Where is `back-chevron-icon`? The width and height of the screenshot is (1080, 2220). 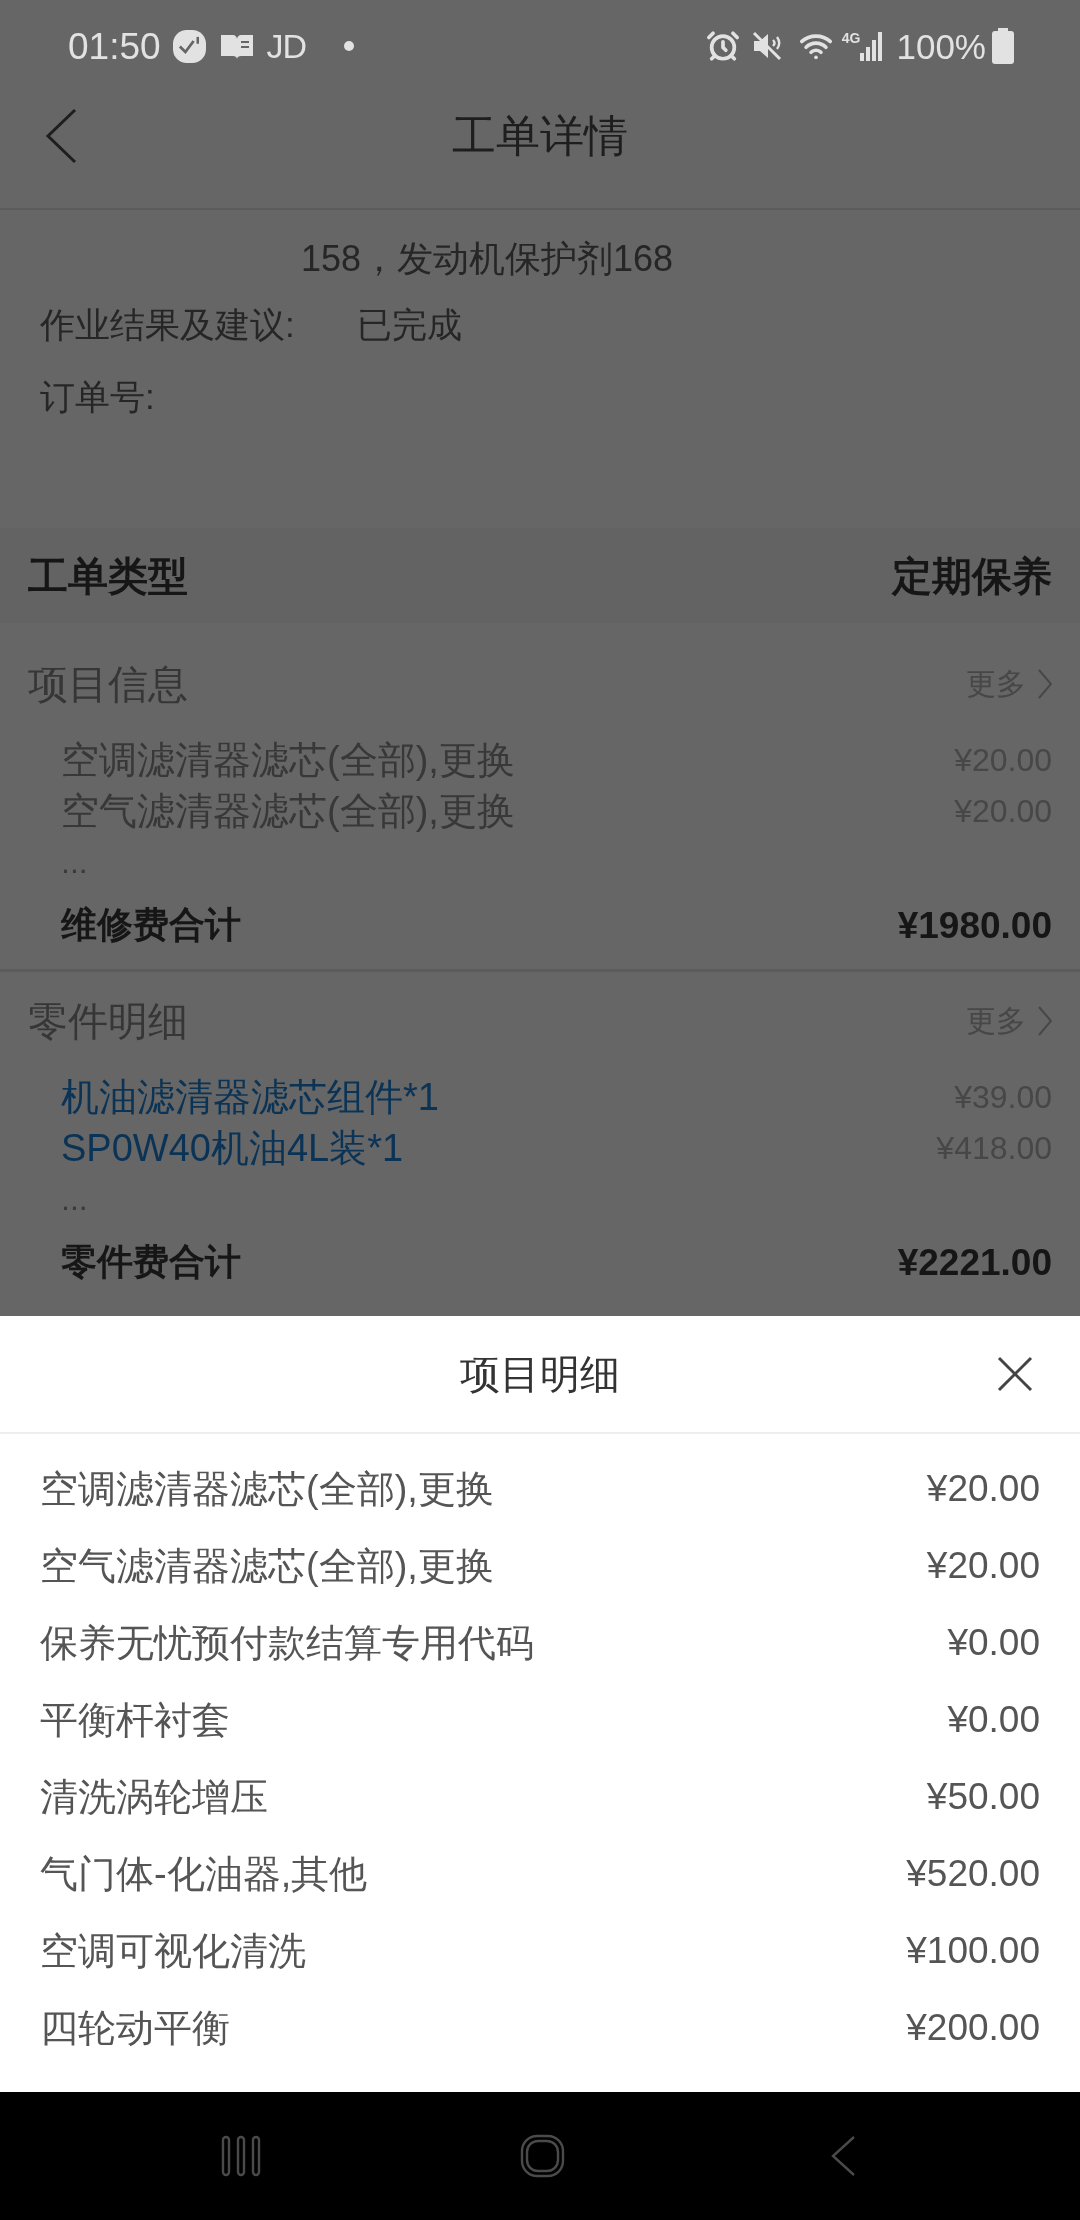 back-chevron-icon is located at coordinates (61, 136).